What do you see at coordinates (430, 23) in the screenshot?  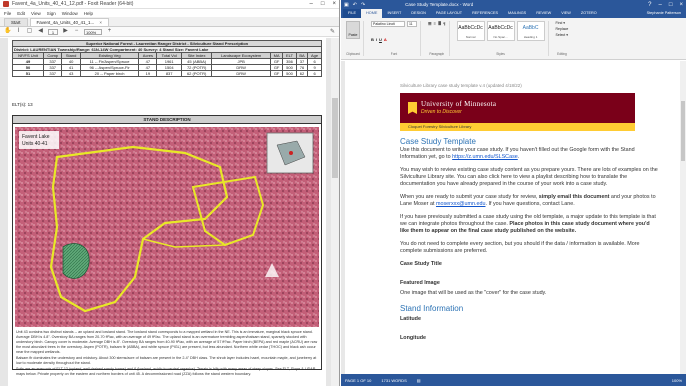 I see `bullets-icon: ☰` at bounding box center [430, 23].